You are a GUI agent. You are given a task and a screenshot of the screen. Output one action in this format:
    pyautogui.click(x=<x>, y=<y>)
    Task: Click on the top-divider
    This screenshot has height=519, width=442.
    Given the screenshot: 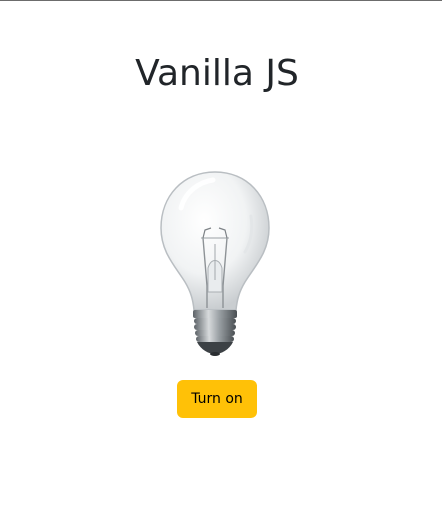 What is the action you would take?
    pyautogui.click(x=221, y=0)
    